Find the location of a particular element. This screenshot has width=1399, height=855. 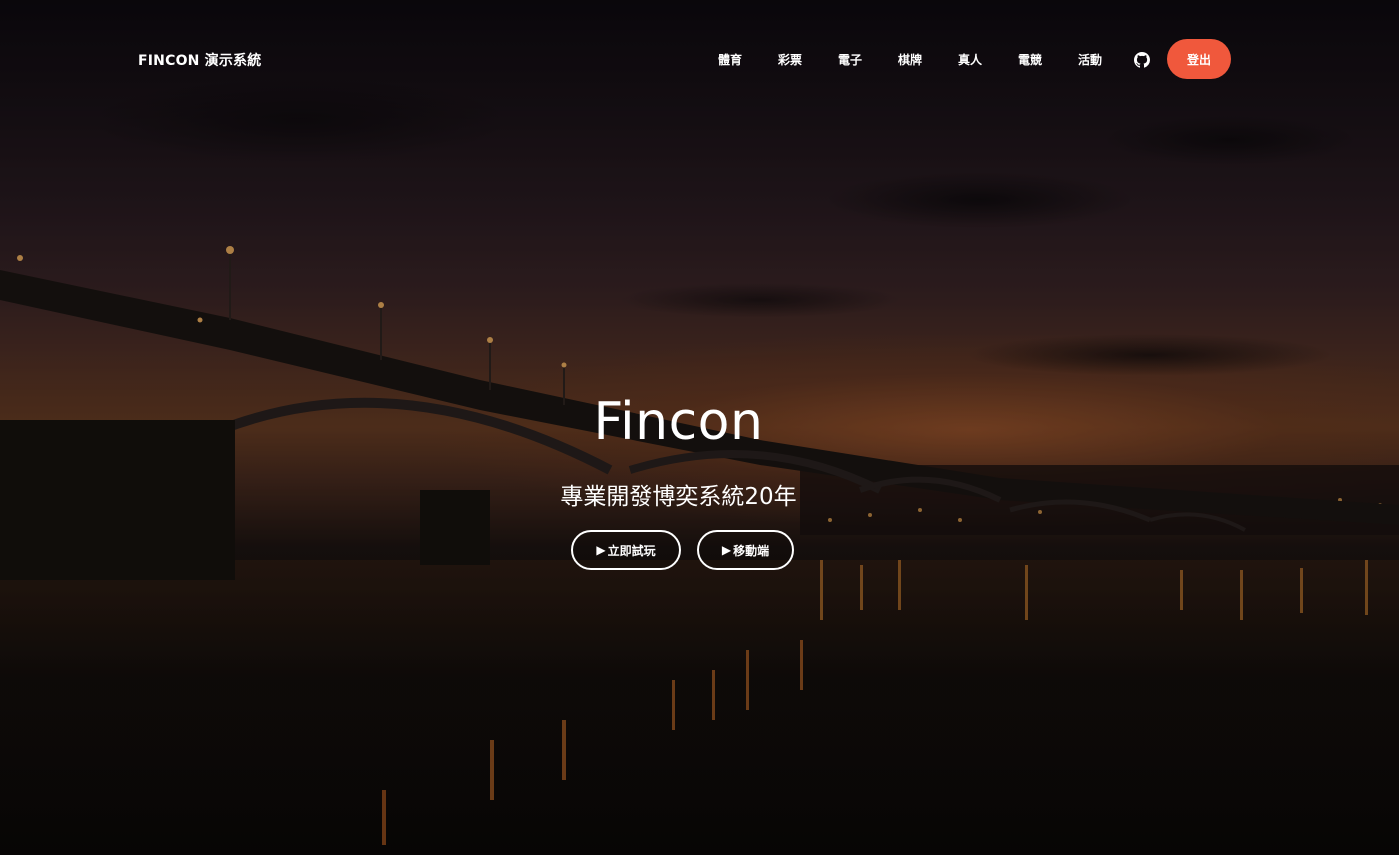

mobile-button: ▶ 移動端 is located at coordinates (745, 550).